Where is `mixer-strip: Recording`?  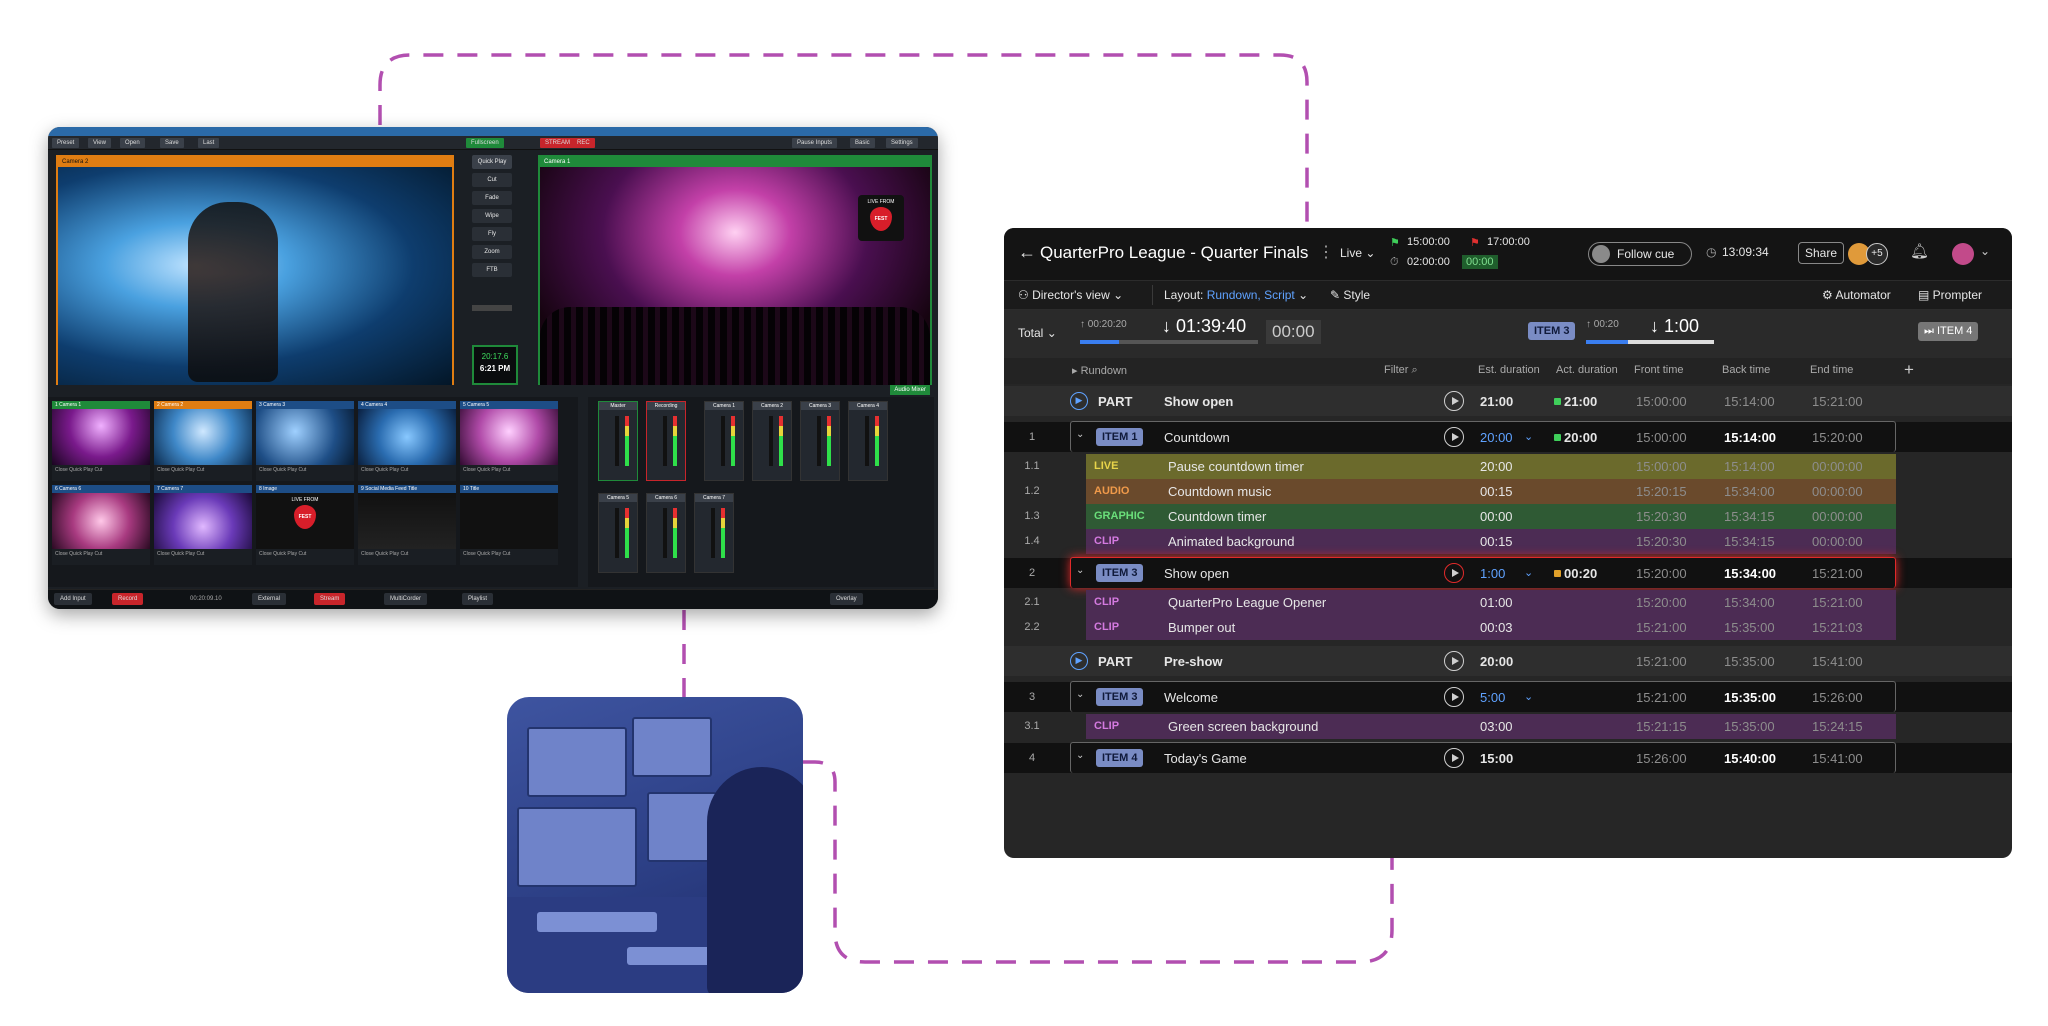 mixer-strip: Recording is located at coordinates (666, 441).